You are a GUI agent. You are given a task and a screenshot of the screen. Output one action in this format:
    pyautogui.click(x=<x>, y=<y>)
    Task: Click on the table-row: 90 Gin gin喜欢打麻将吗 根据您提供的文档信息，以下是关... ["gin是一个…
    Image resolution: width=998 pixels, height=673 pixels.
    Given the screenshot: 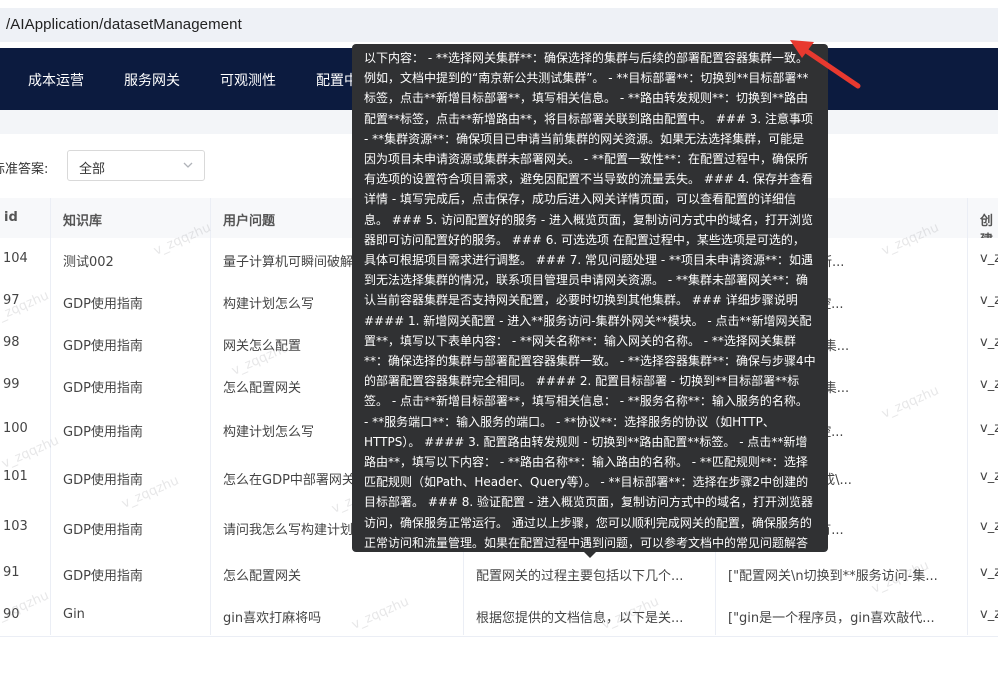 What is the action you would take?
    pyautogui.click(x=499, y=615)
    